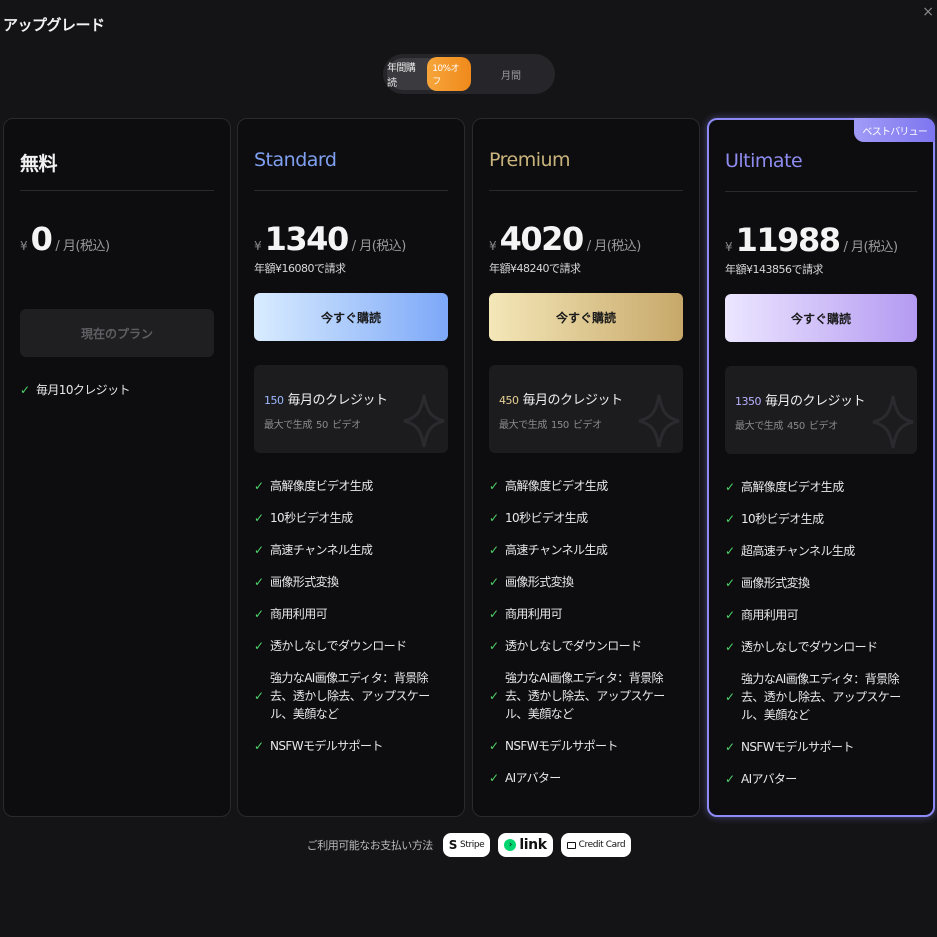 This screenshot has width=937, height=937. Describe the element at coordinates (300, 268) in the screenshot. I see `annual-billing-note: 年額¥16080で請求` at that location.